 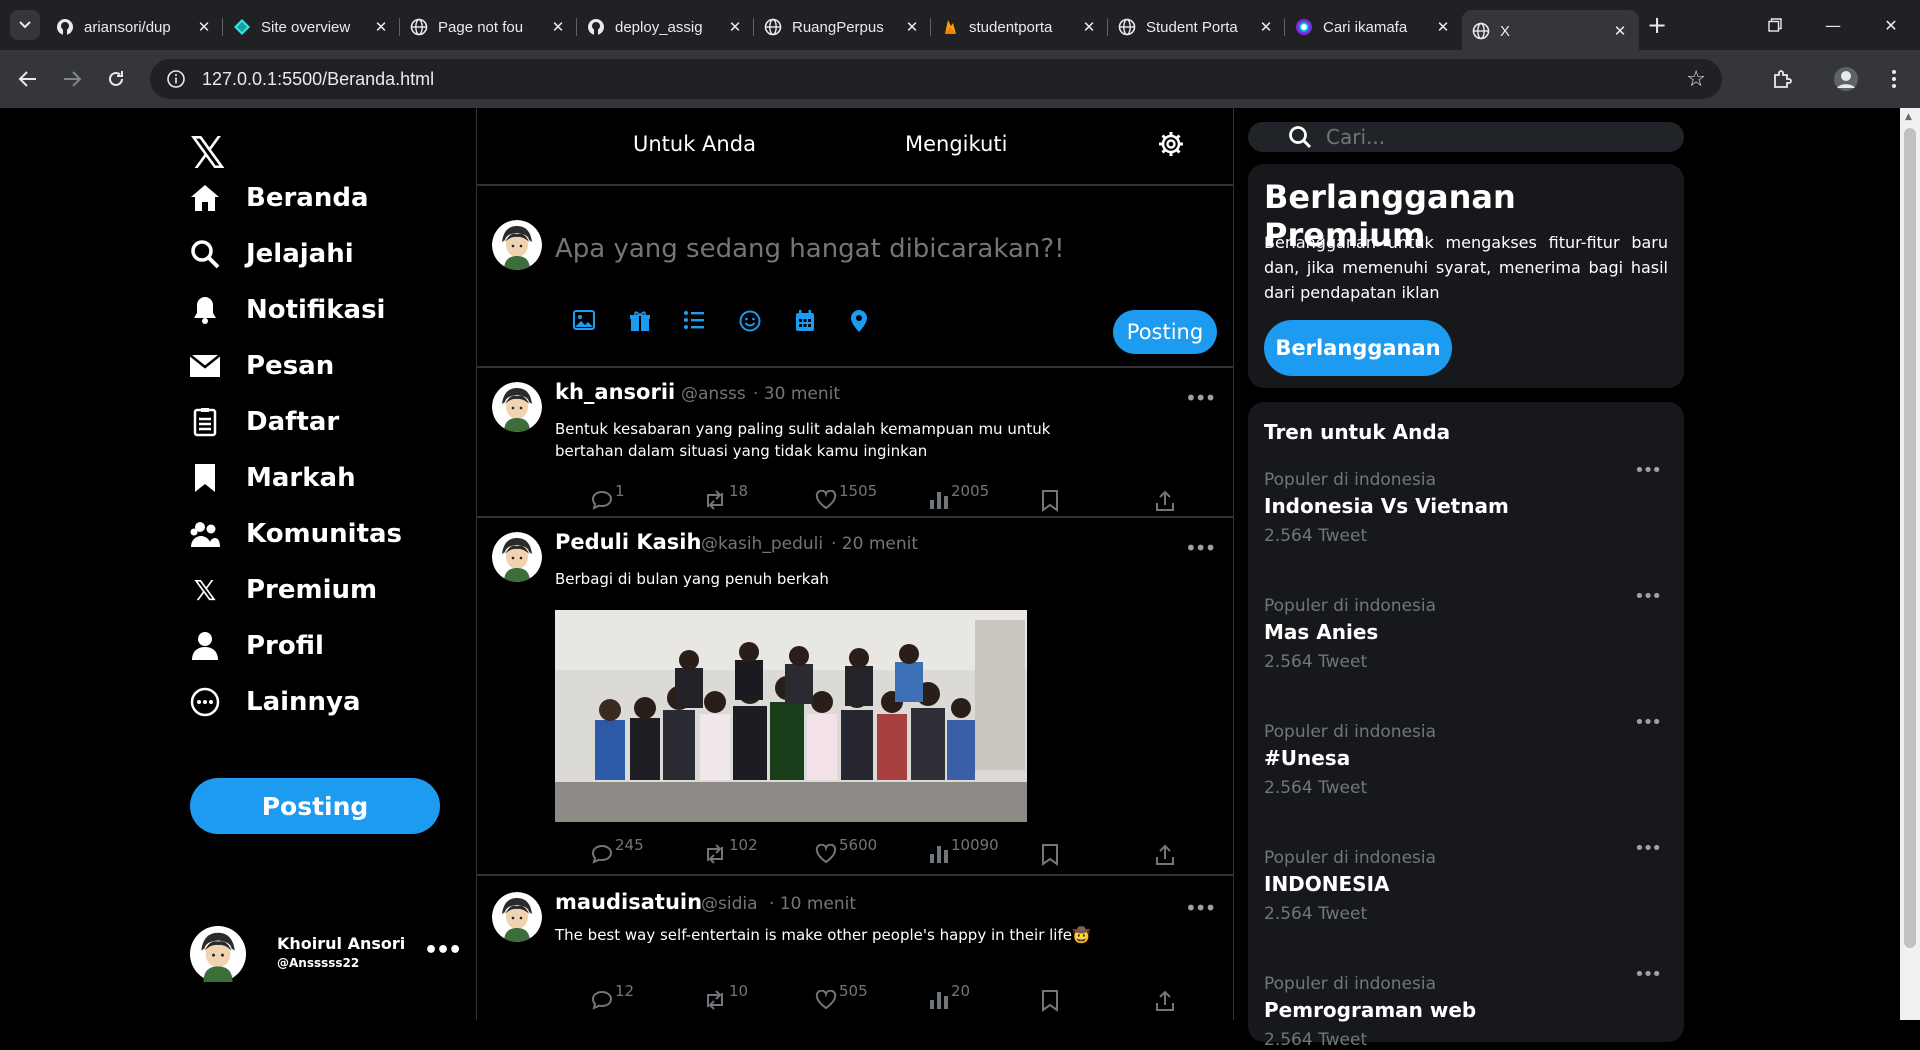 I want to click on tab-search-button, so click(x=25, y=25).